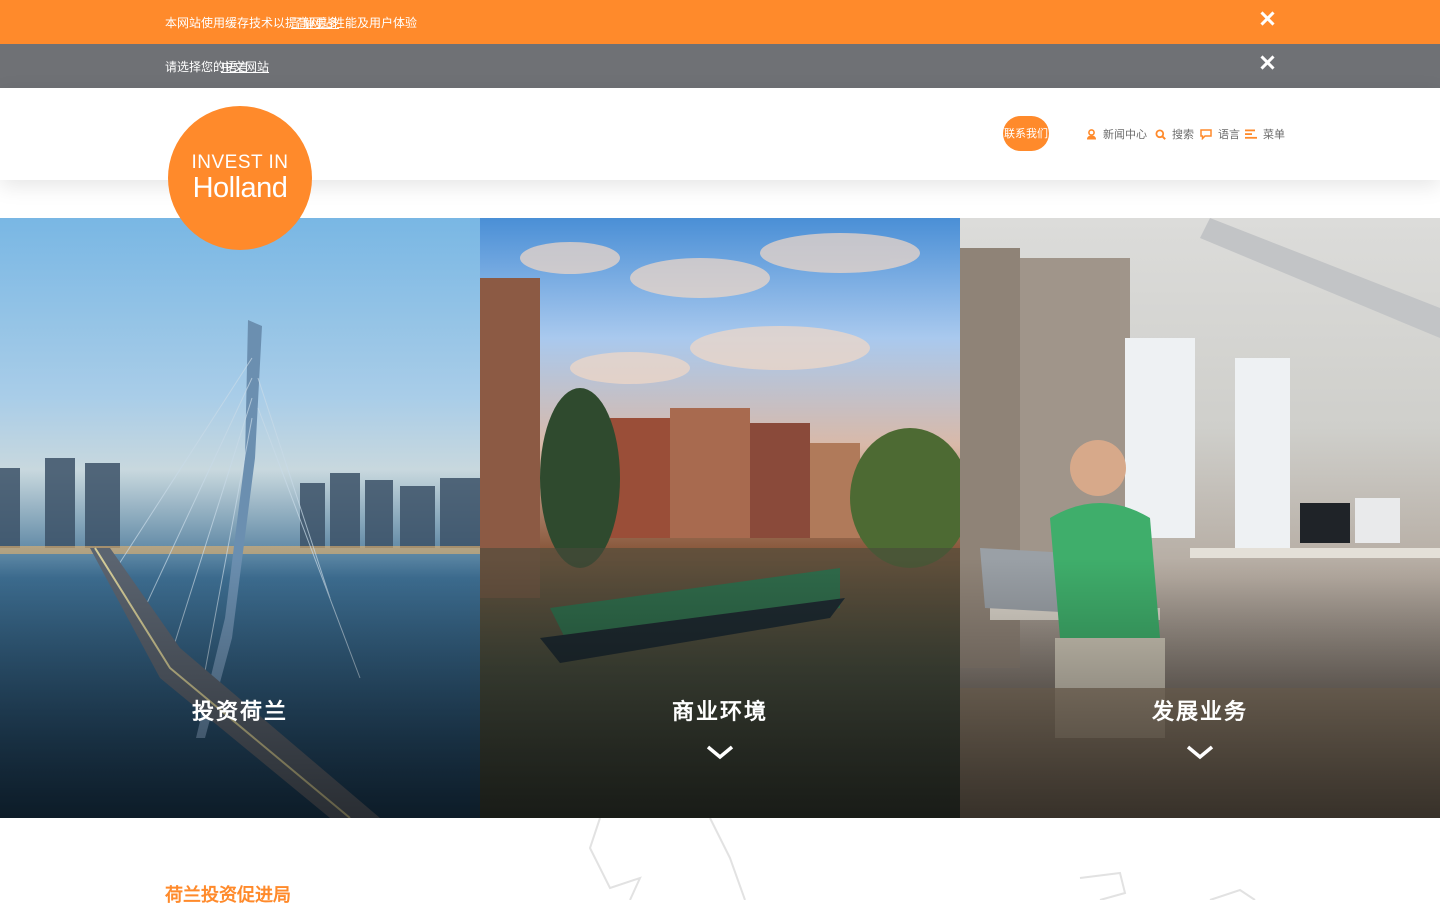 Image resolution: width=1440 pixels, height=907 pixels. Describe the element at coordinates (1199, 712) in the screenshot. I see `panel-title: 发展业务` at that location.